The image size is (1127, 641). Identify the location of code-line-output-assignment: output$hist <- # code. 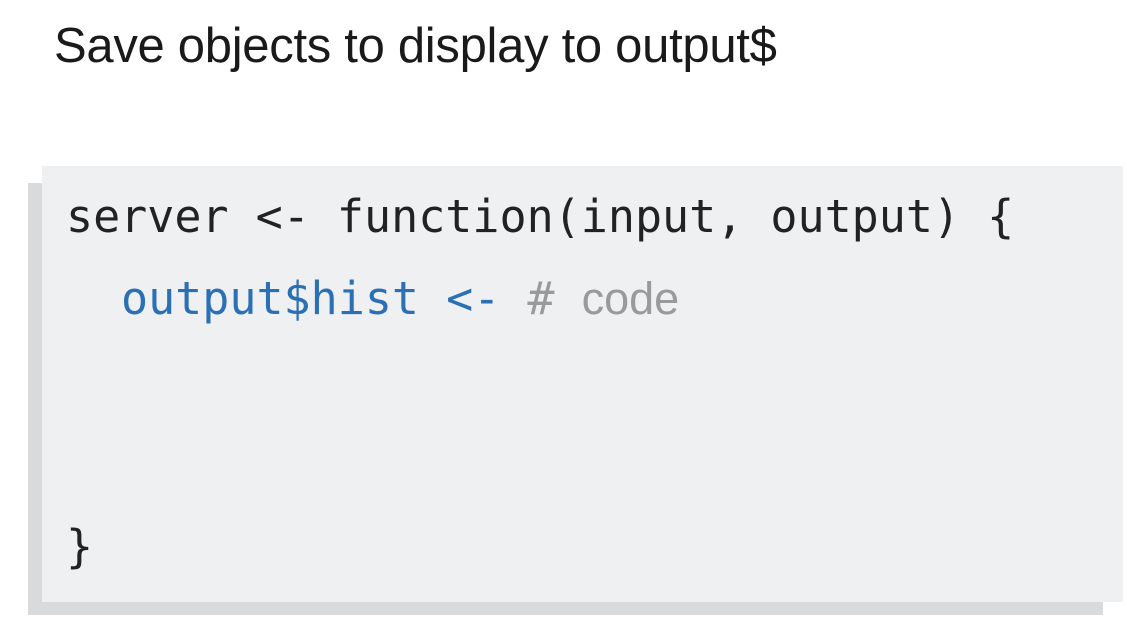
(400, 298).